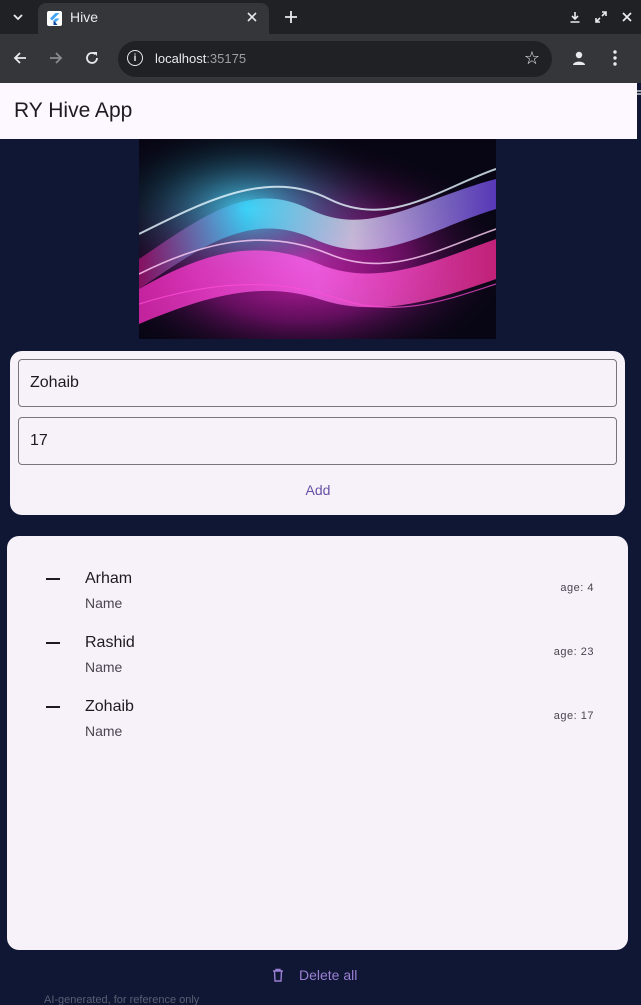 This screenshot has width=641, height=1005. I want to click on site-info-icon: i, so click(135, 58).